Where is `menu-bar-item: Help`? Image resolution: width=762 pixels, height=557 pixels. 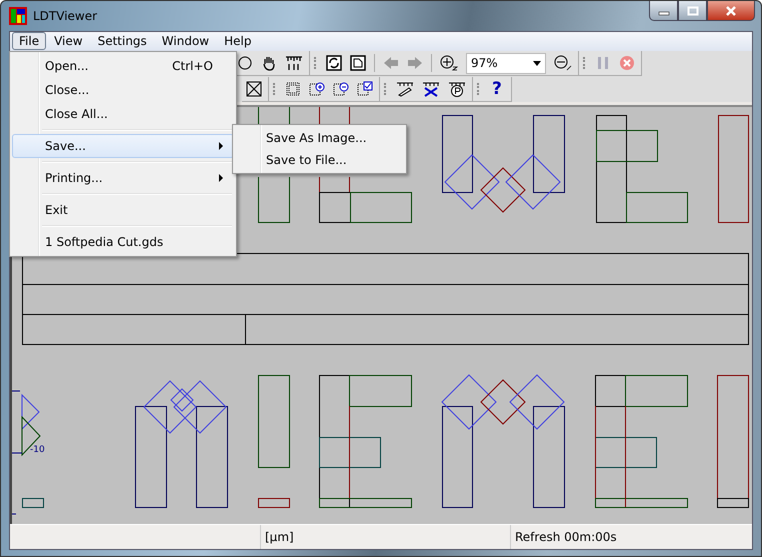 menu-bar-item: Help is located at coordinates (237, 41).